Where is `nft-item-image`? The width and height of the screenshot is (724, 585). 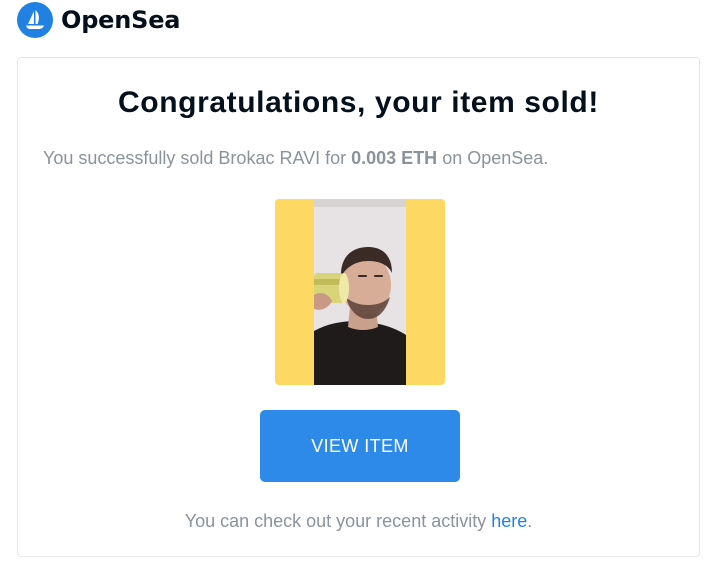
nft-item-image is located at coordinates (360, 292).